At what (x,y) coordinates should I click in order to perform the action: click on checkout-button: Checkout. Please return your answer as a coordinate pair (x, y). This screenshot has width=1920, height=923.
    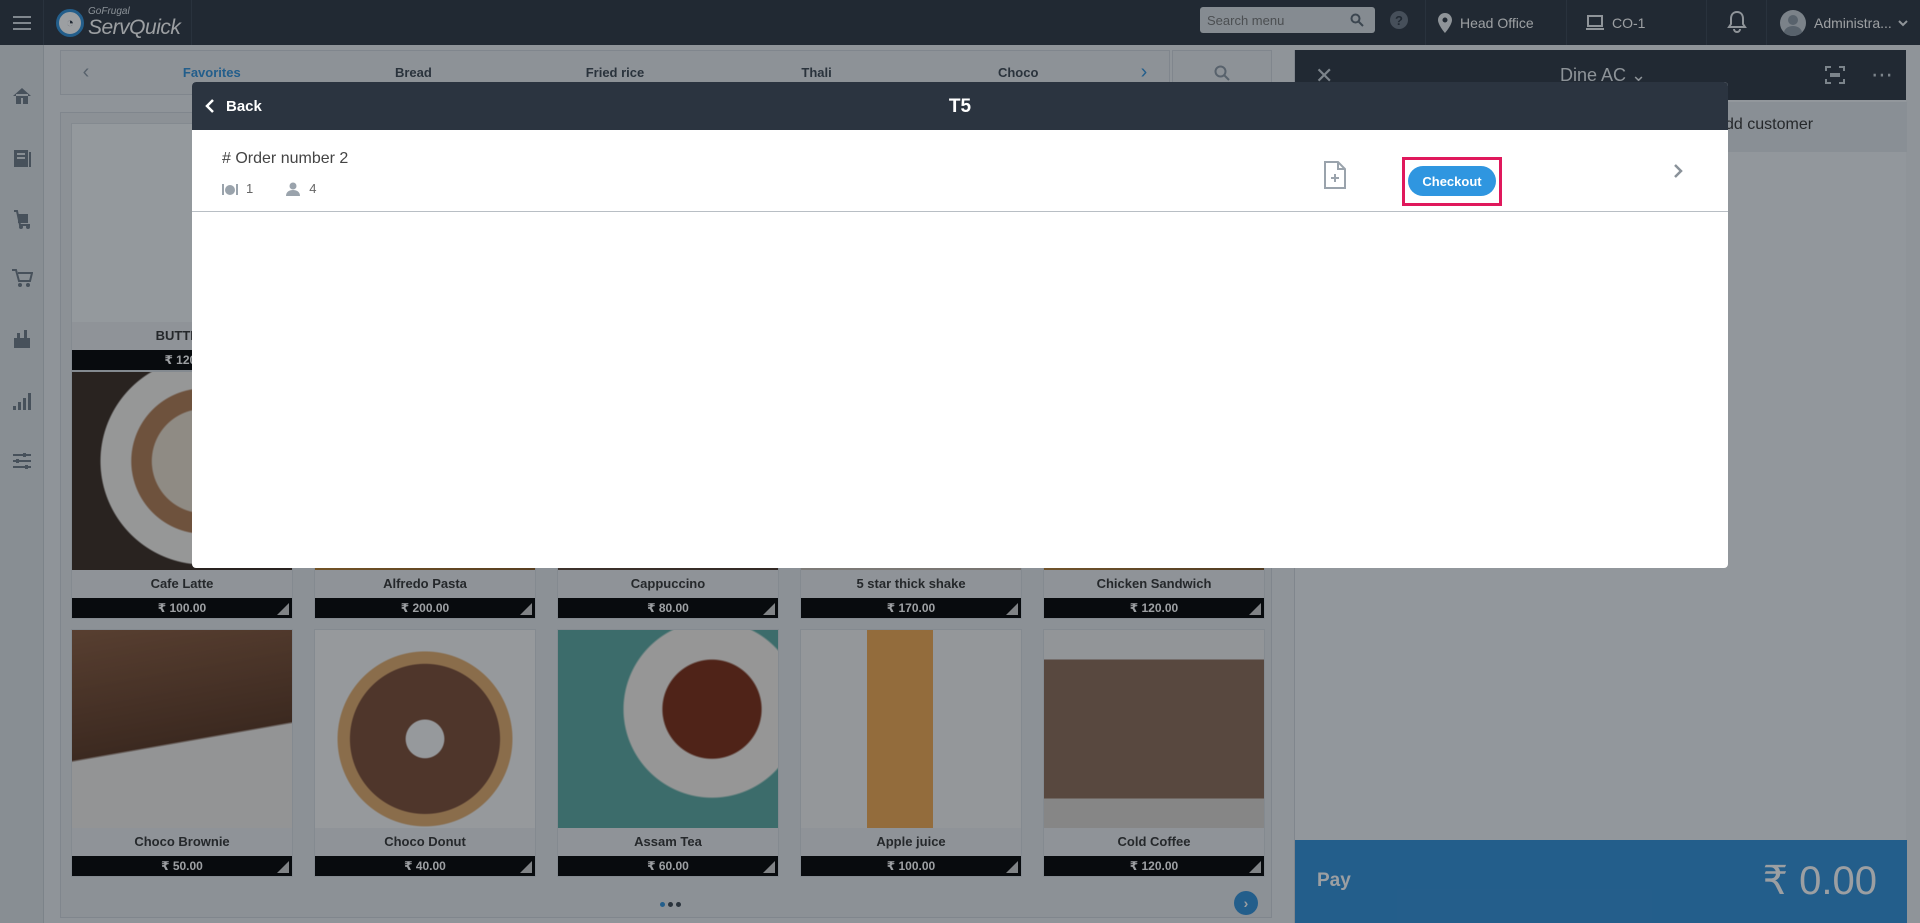
    Looking at the image, I should click on (1452, 181).